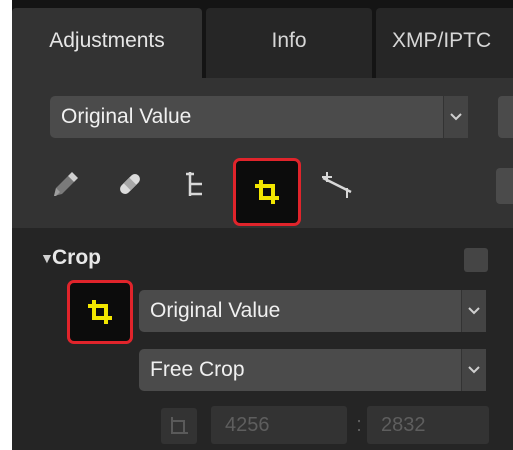 This screenshot has height=450, width=513. I want to click on tab-info: Info, so click(289, 43).